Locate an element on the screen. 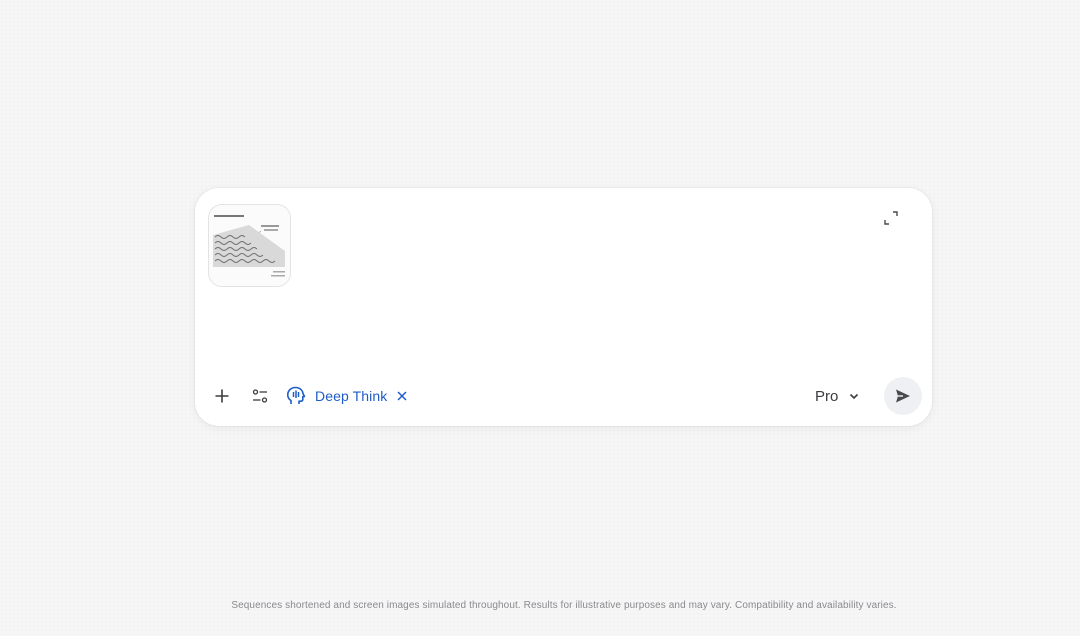  send-button is located at coordinates (903, 396).